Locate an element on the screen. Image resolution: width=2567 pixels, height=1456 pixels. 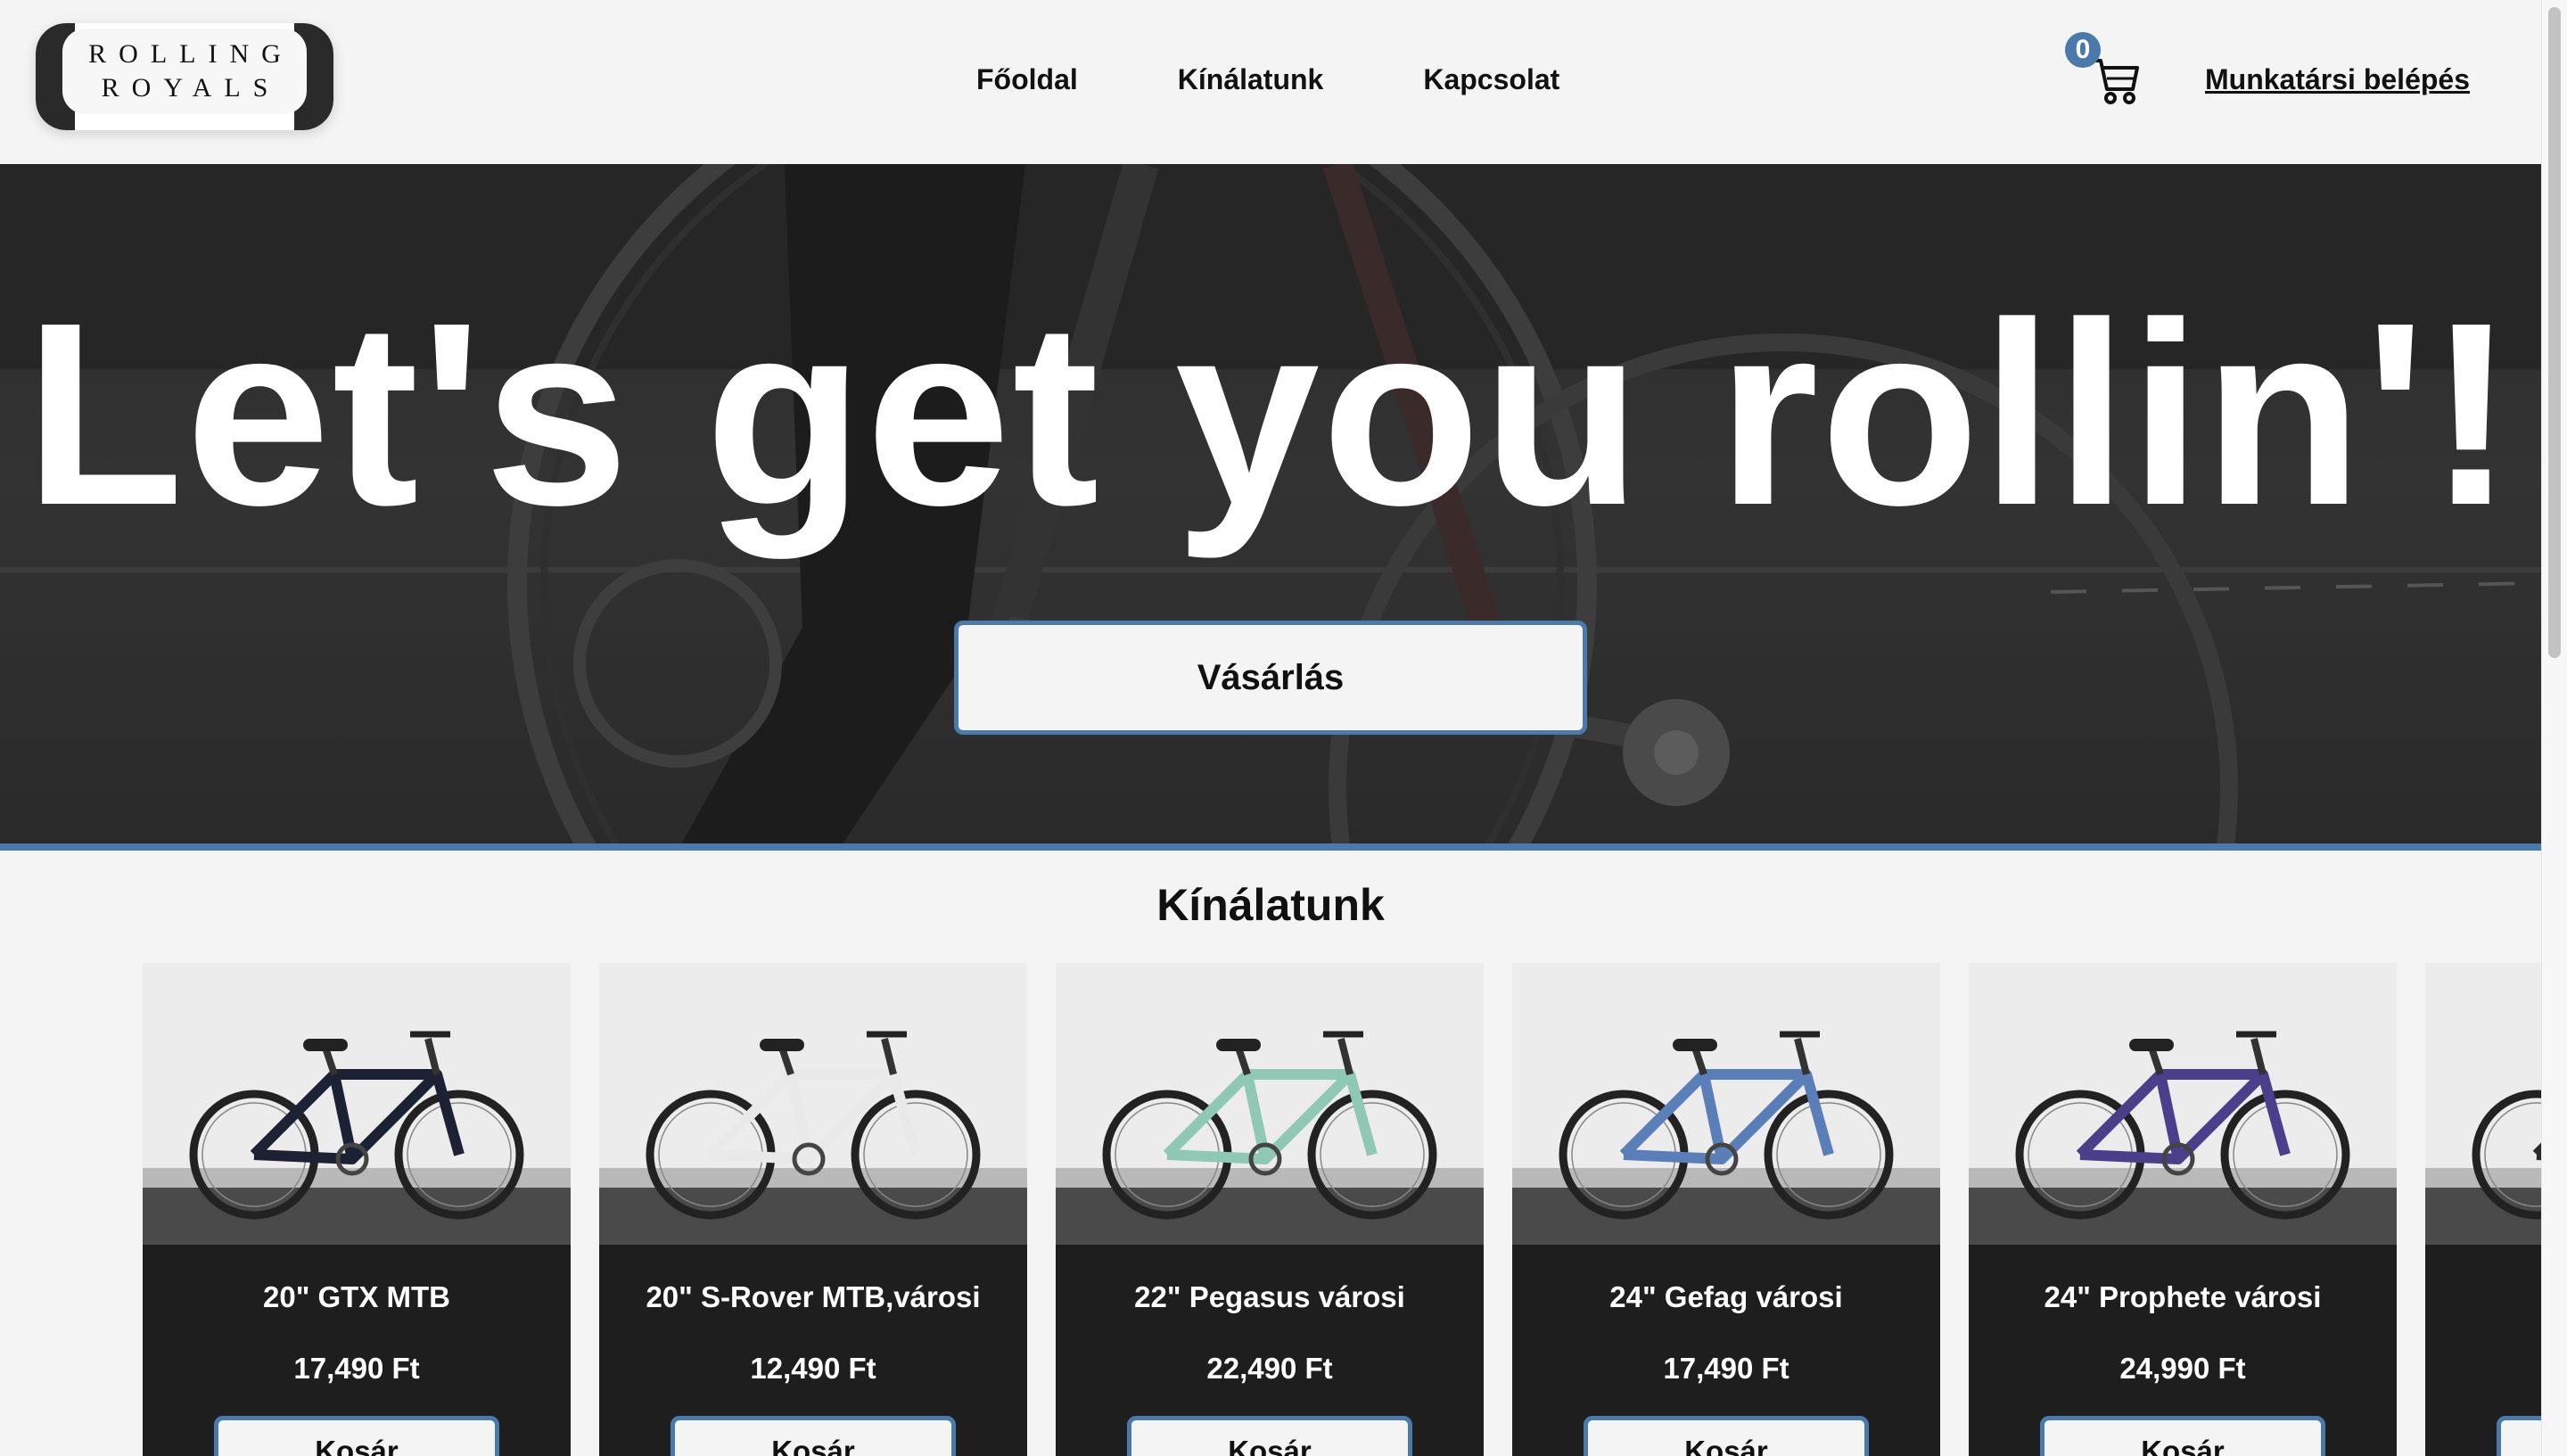
product-card: 20" GTX MTB 17,490 Ft Kosár is located at coordinates (357, 1209).